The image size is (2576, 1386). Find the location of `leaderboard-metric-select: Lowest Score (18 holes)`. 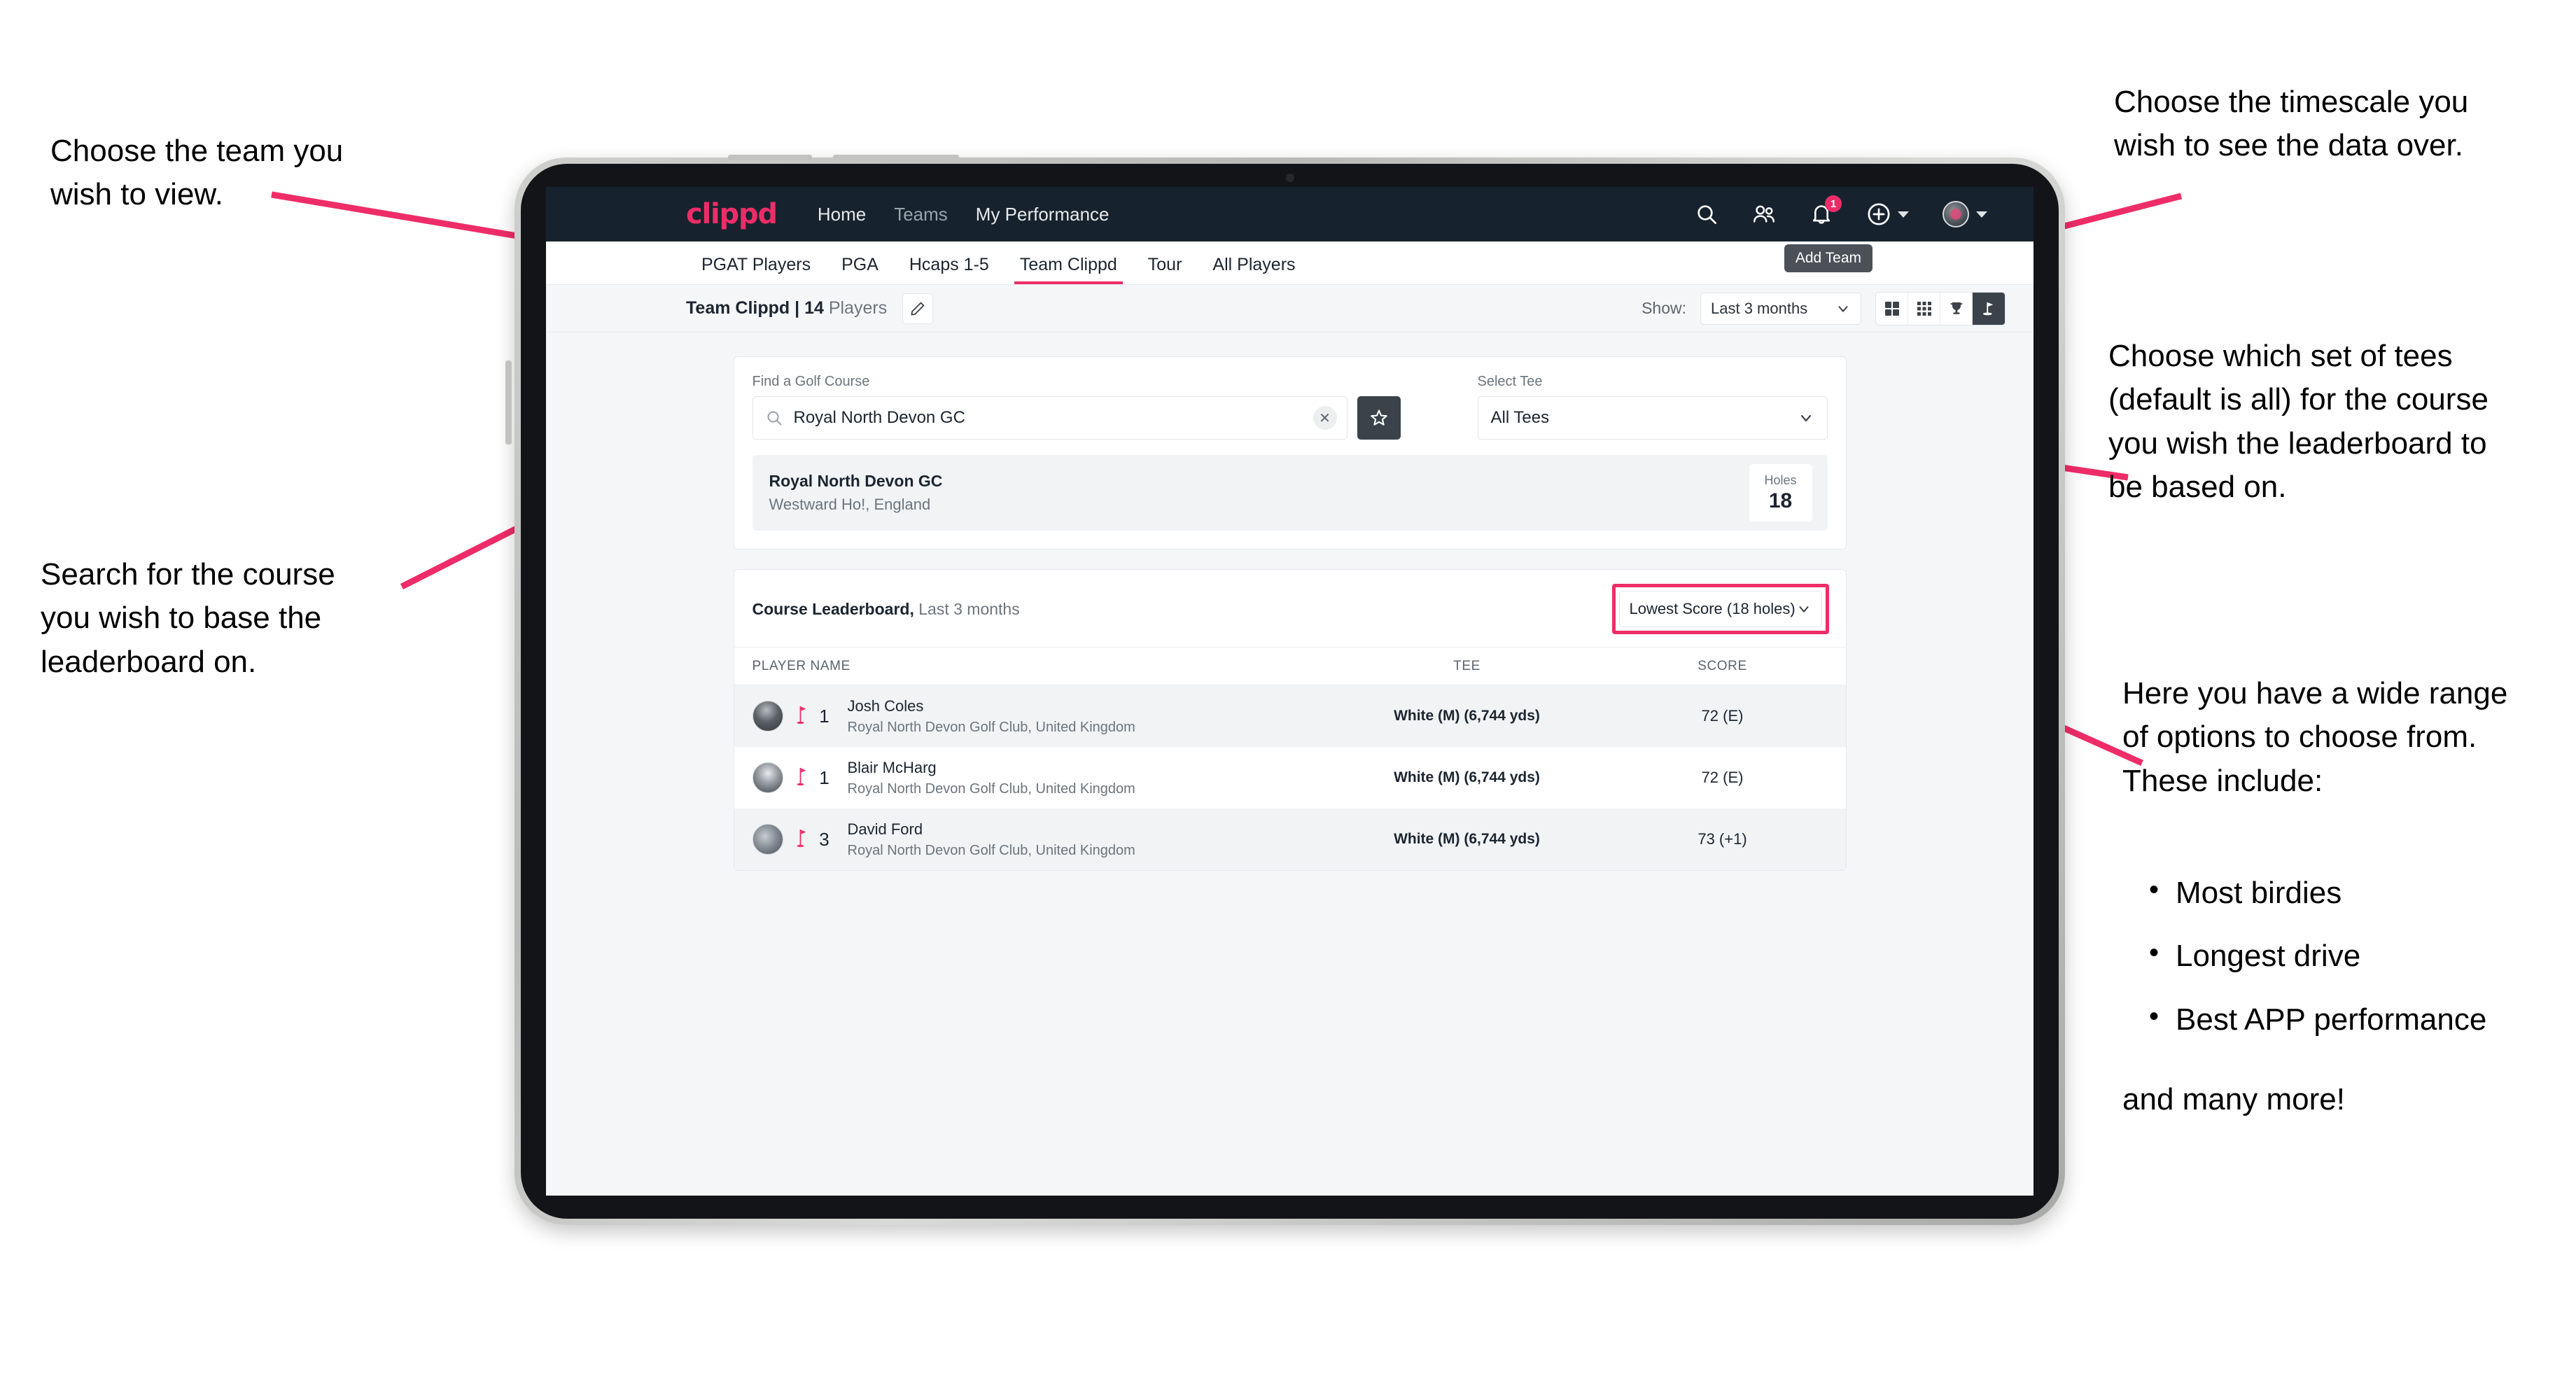

leaderboard-metric-select: Lowest Score (18 holes) is located at coordinates (1720, 609).